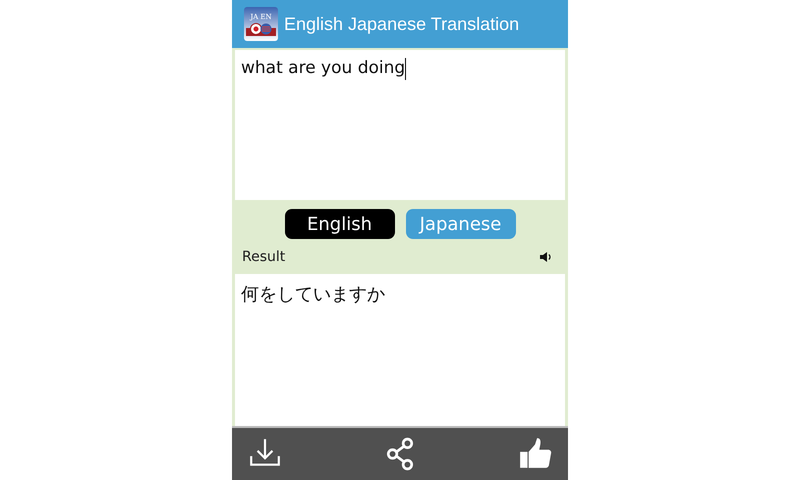  Describe the element at coordinates (400, 125) in the screenshot. I see `input-field: what are you doing` at that location.